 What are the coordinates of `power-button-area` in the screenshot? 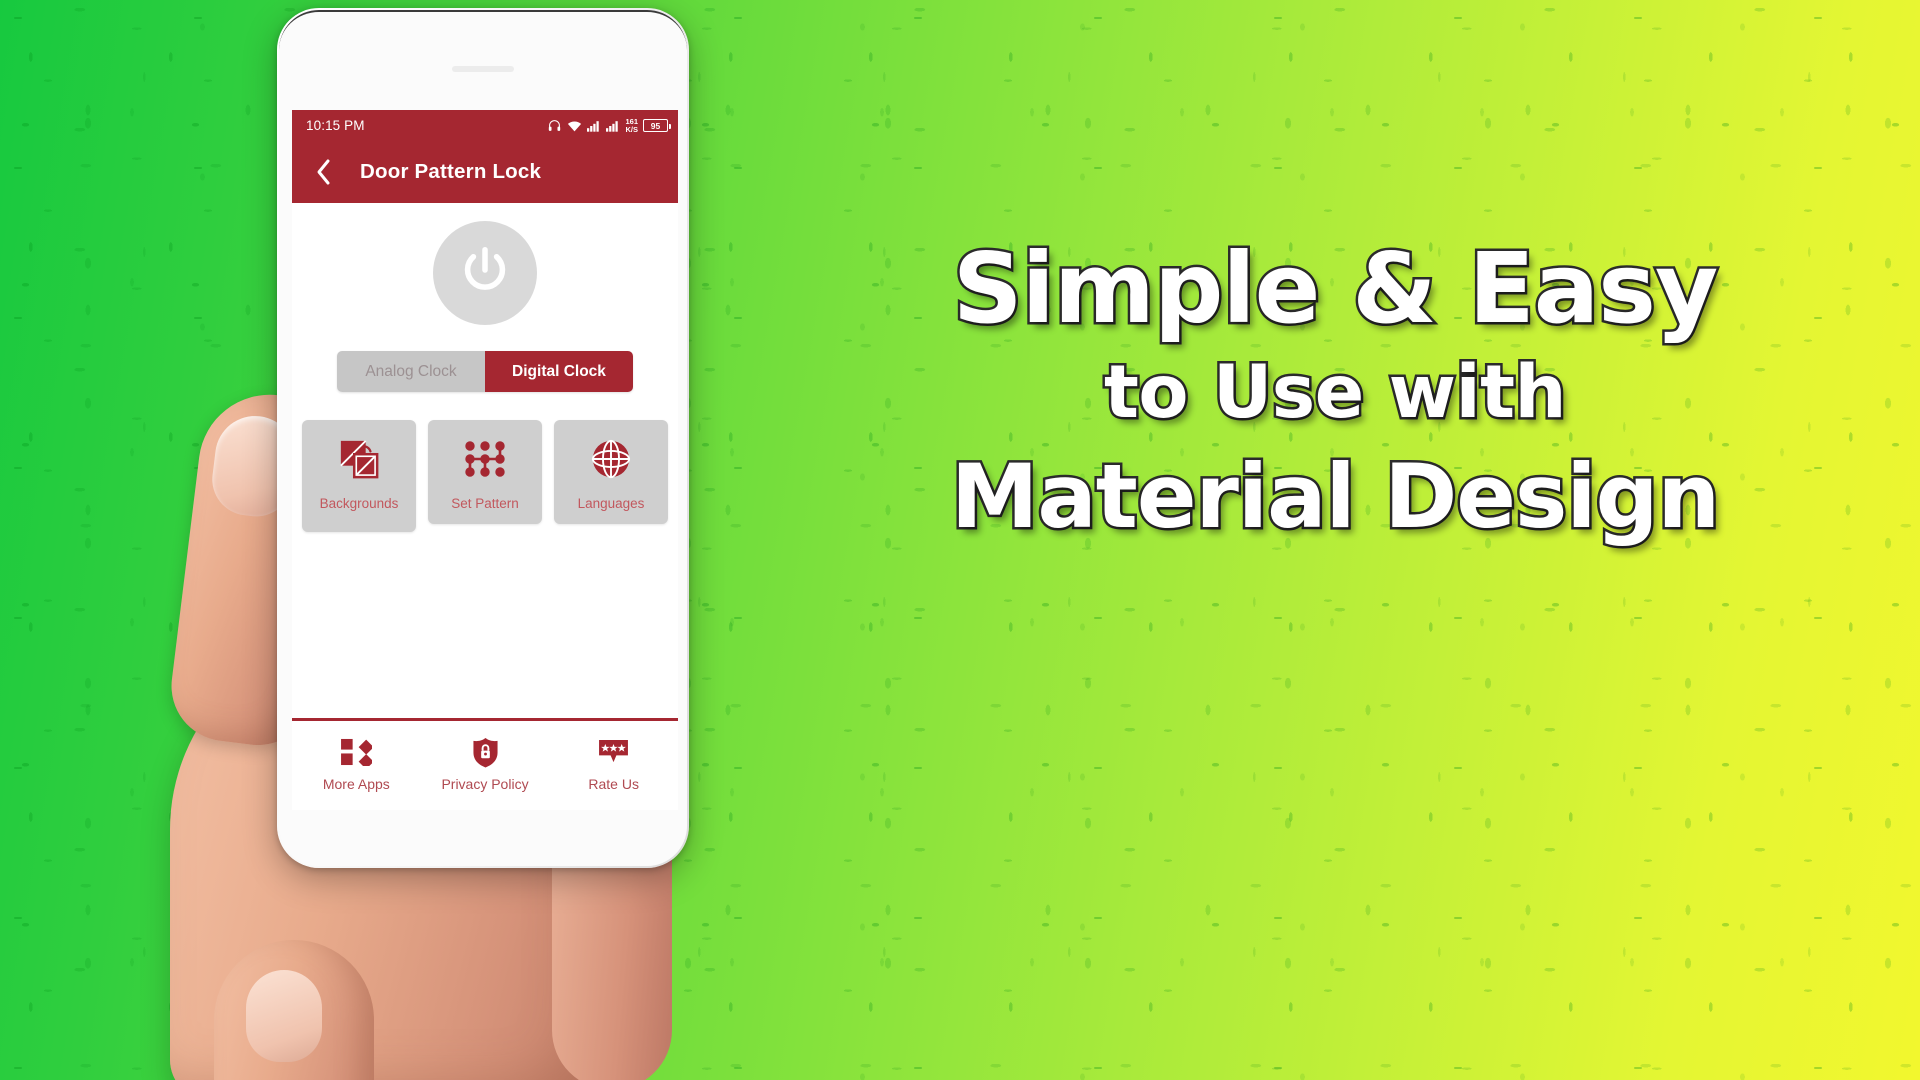 It's located at (485, 273).